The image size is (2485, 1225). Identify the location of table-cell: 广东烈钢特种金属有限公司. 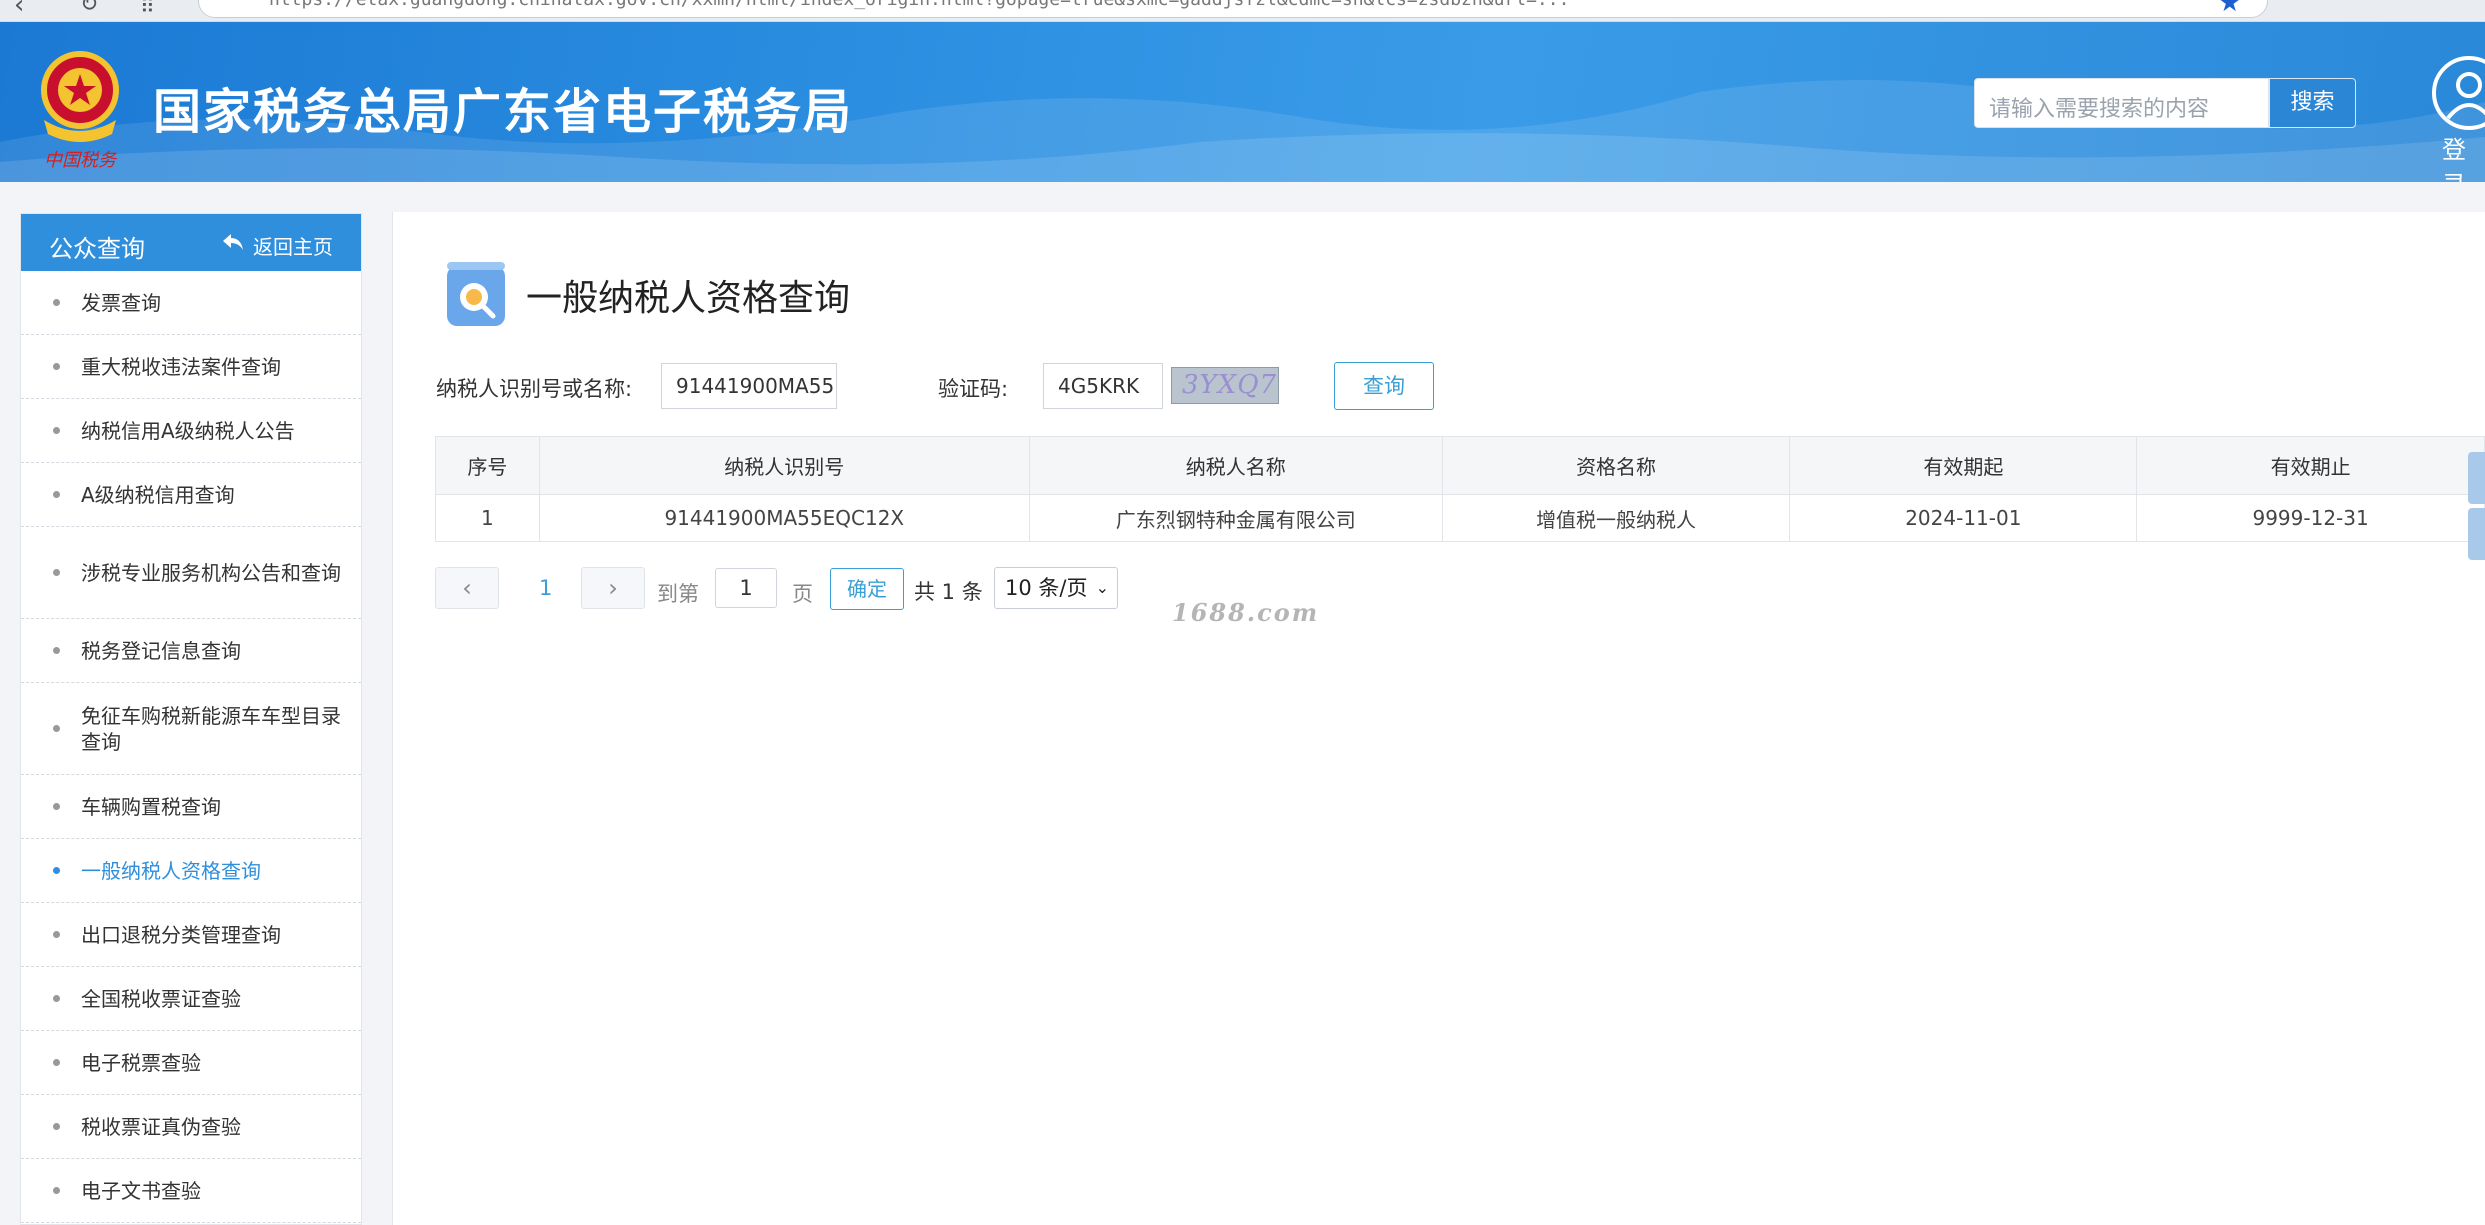
(1235, 518).